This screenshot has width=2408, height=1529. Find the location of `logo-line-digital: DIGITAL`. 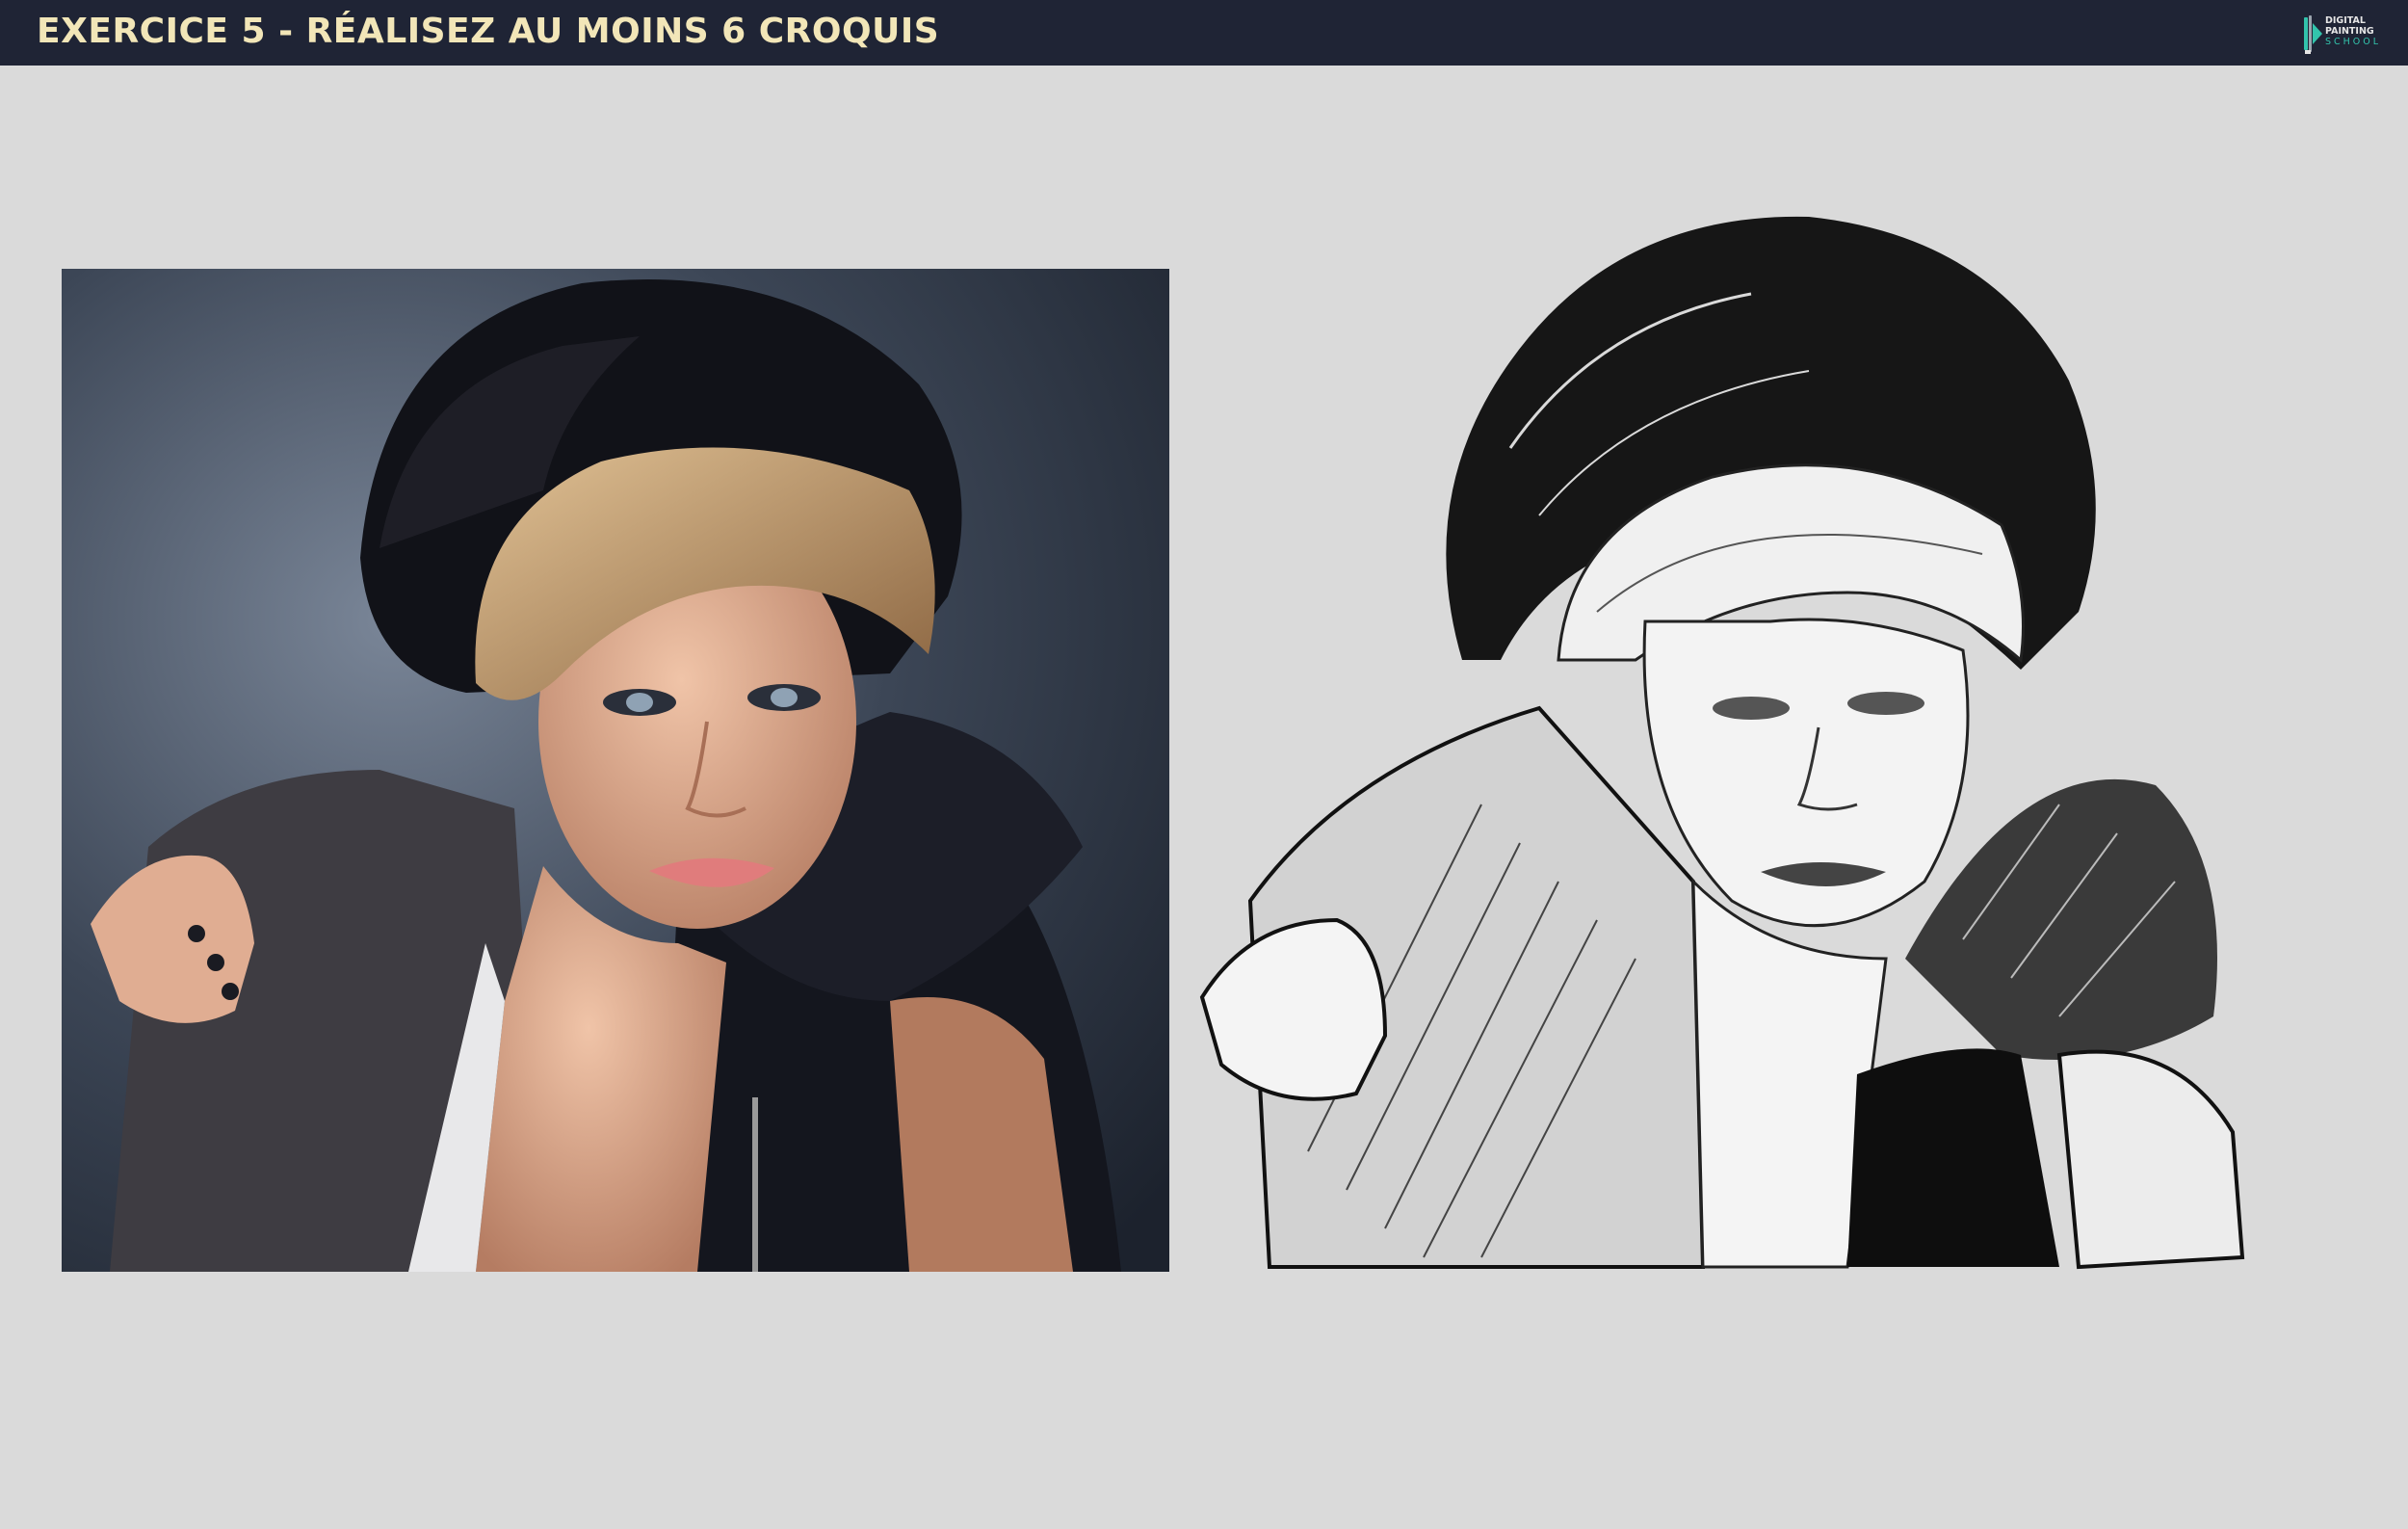

logo-line-digital: DIGITAL is located at coordinates (2345, 21).